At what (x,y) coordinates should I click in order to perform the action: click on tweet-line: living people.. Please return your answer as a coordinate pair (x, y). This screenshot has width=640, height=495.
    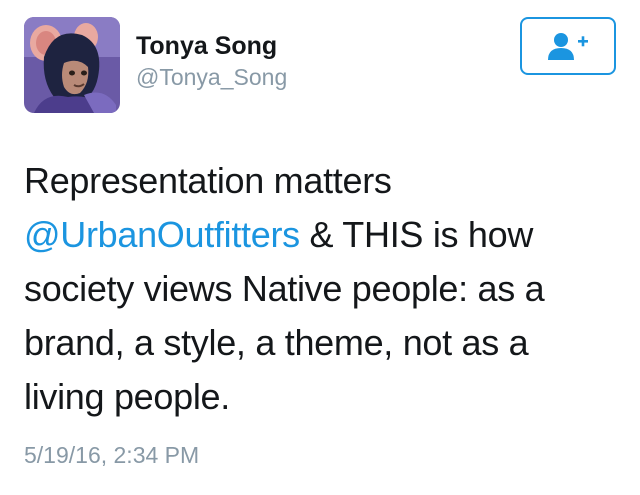
    Looking at the image, I should click on (127, 396).